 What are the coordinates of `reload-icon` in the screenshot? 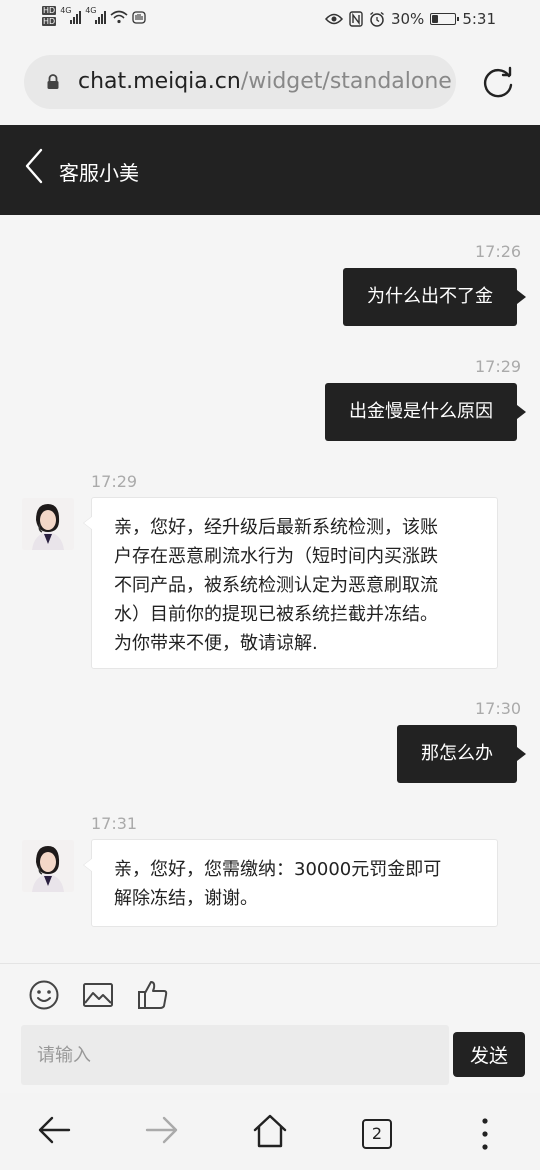 It's located at (498, 82).